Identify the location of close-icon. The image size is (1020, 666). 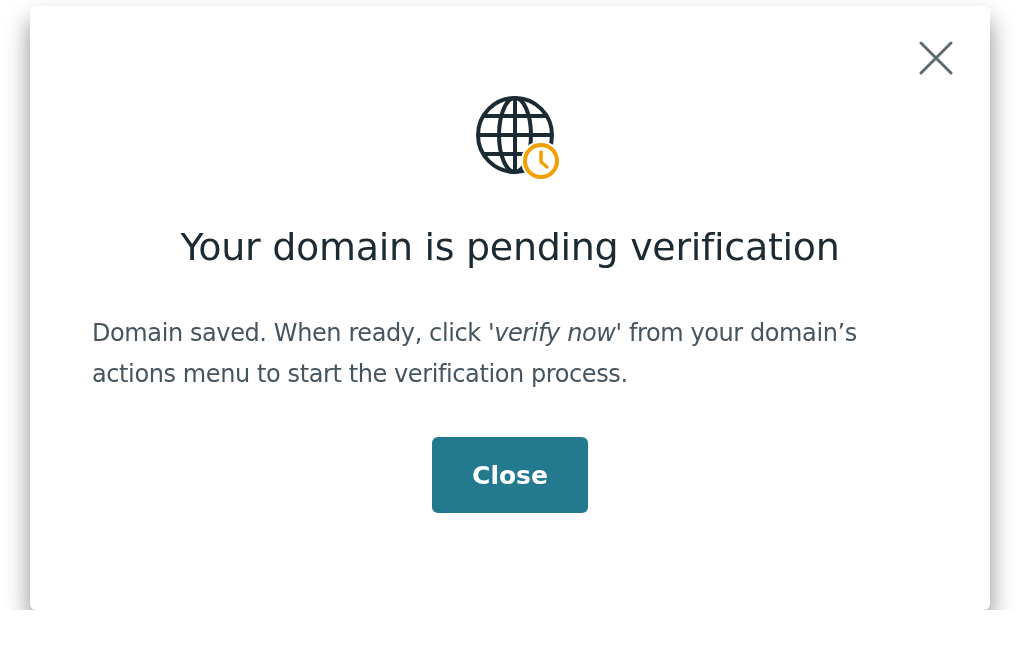
(936, 58).